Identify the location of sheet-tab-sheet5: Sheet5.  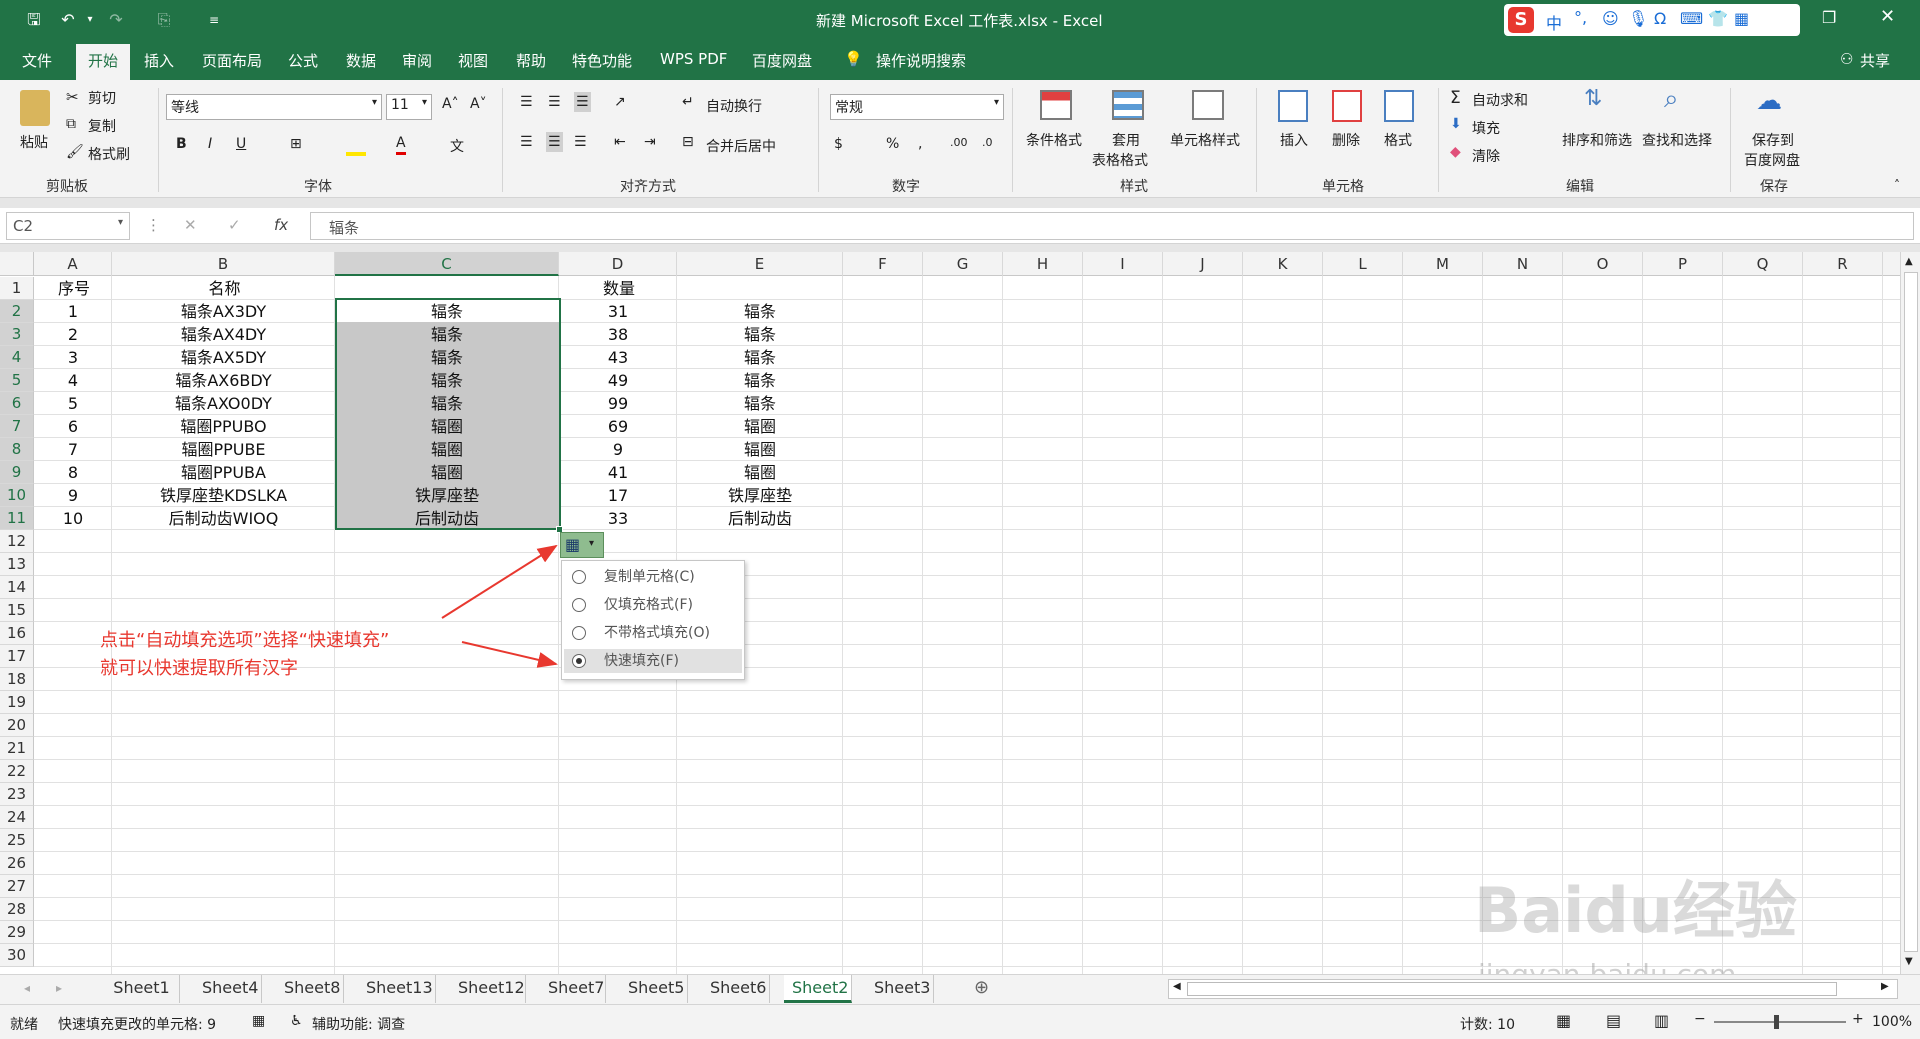
(654, 989).